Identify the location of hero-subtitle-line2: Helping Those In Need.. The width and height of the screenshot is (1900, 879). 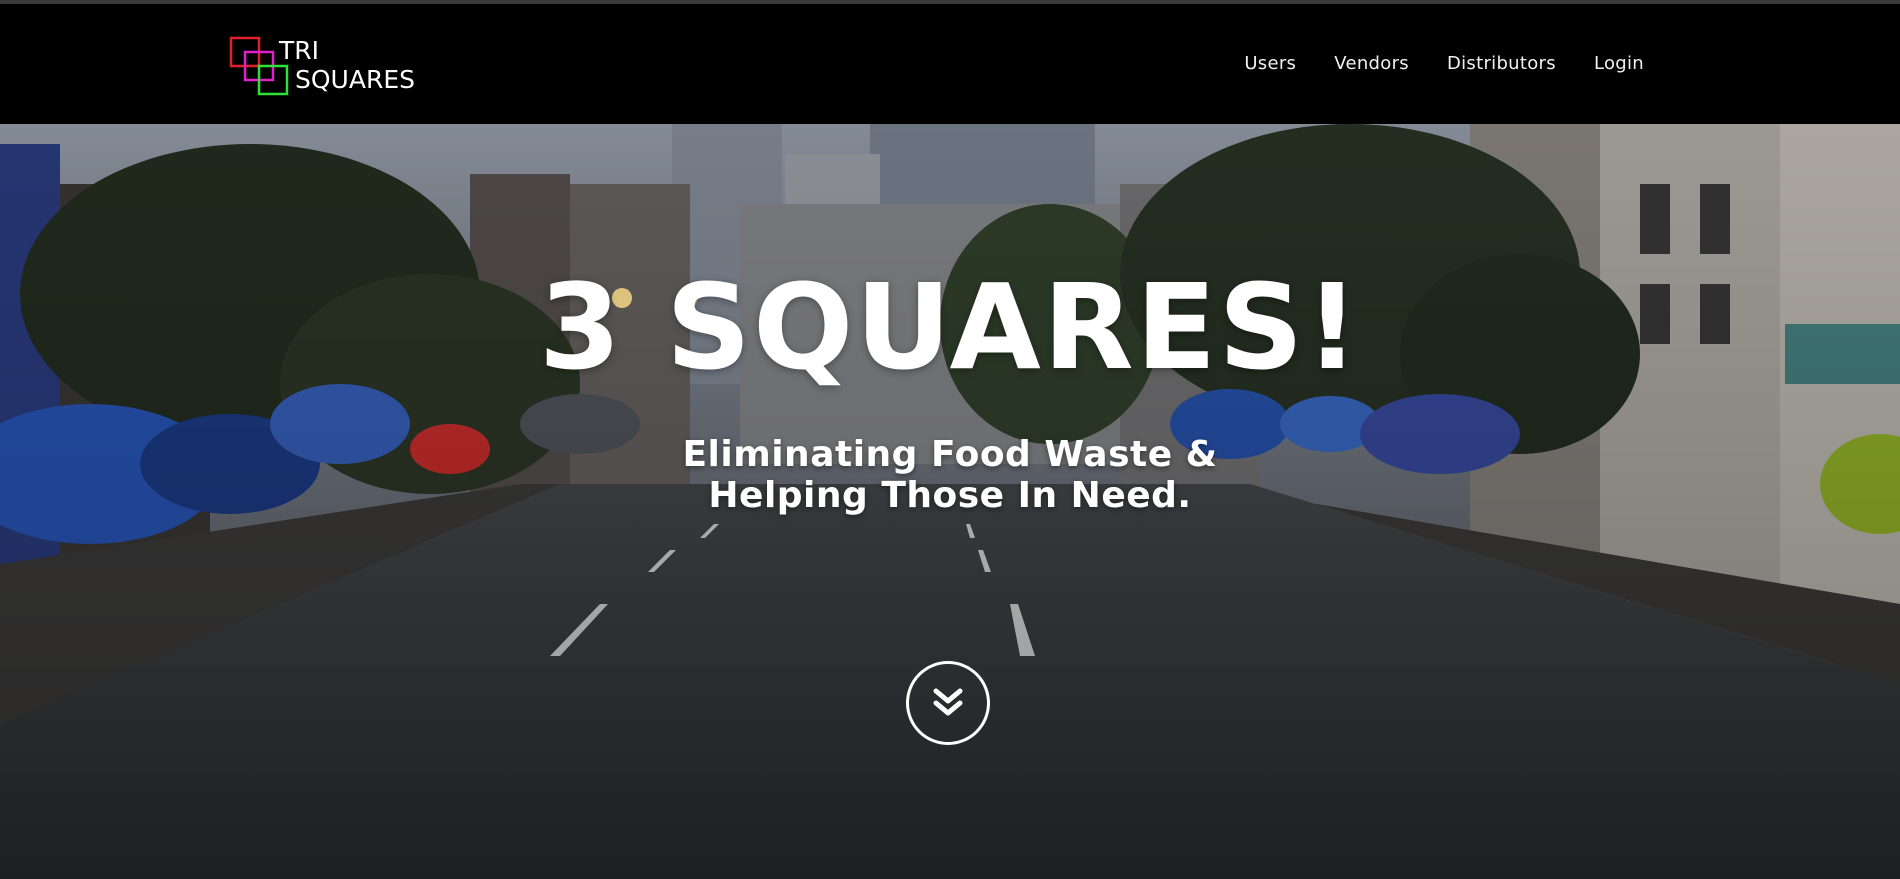
(950, 495).